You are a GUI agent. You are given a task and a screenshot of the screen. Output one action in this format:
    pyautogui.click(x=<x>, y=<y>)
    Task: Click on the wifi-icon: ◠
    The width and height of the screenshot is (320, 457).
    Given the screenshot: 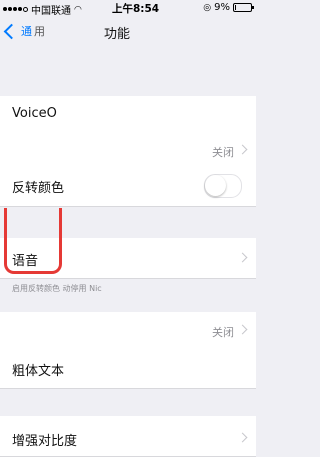 What is the action you would take?
    pyautogui.click(x=78, y=9)
    